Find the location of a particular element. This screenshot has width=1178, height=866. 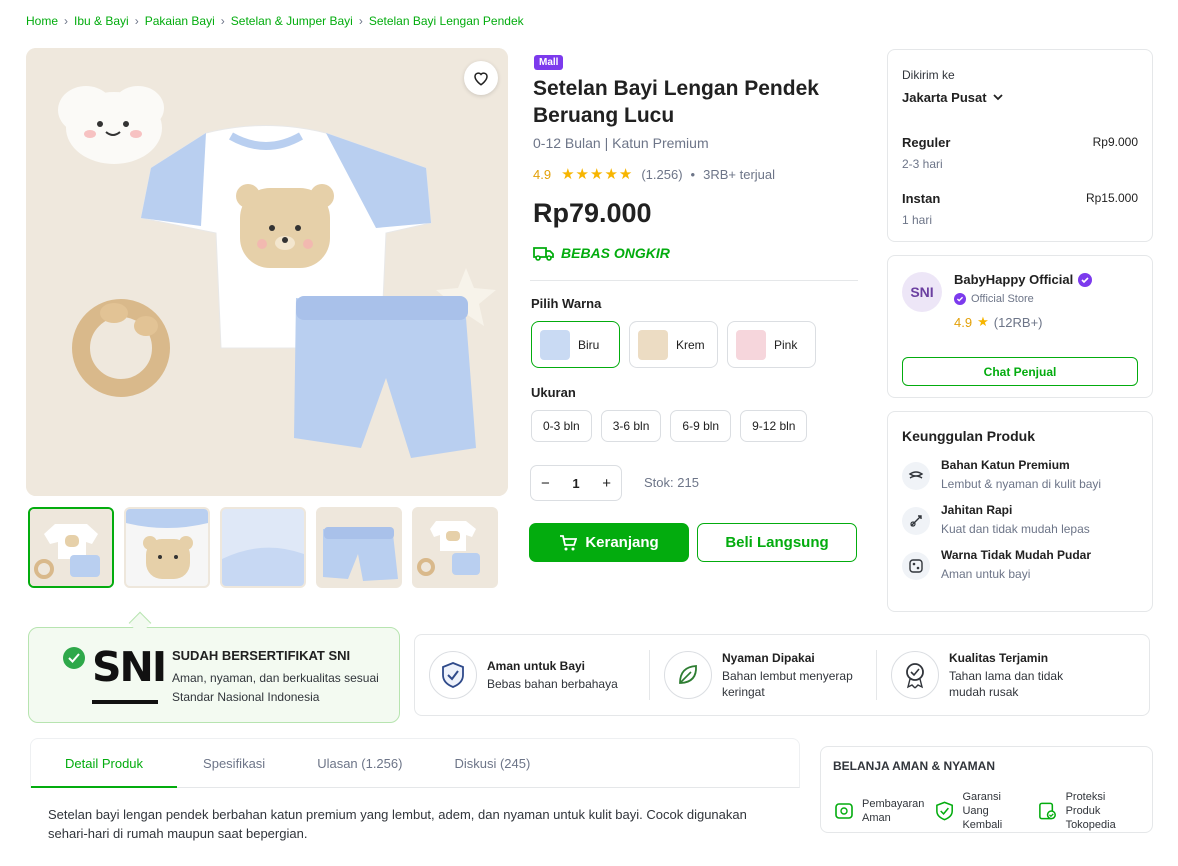

color-option-biru: Biru is located at coordinates (575, 344).